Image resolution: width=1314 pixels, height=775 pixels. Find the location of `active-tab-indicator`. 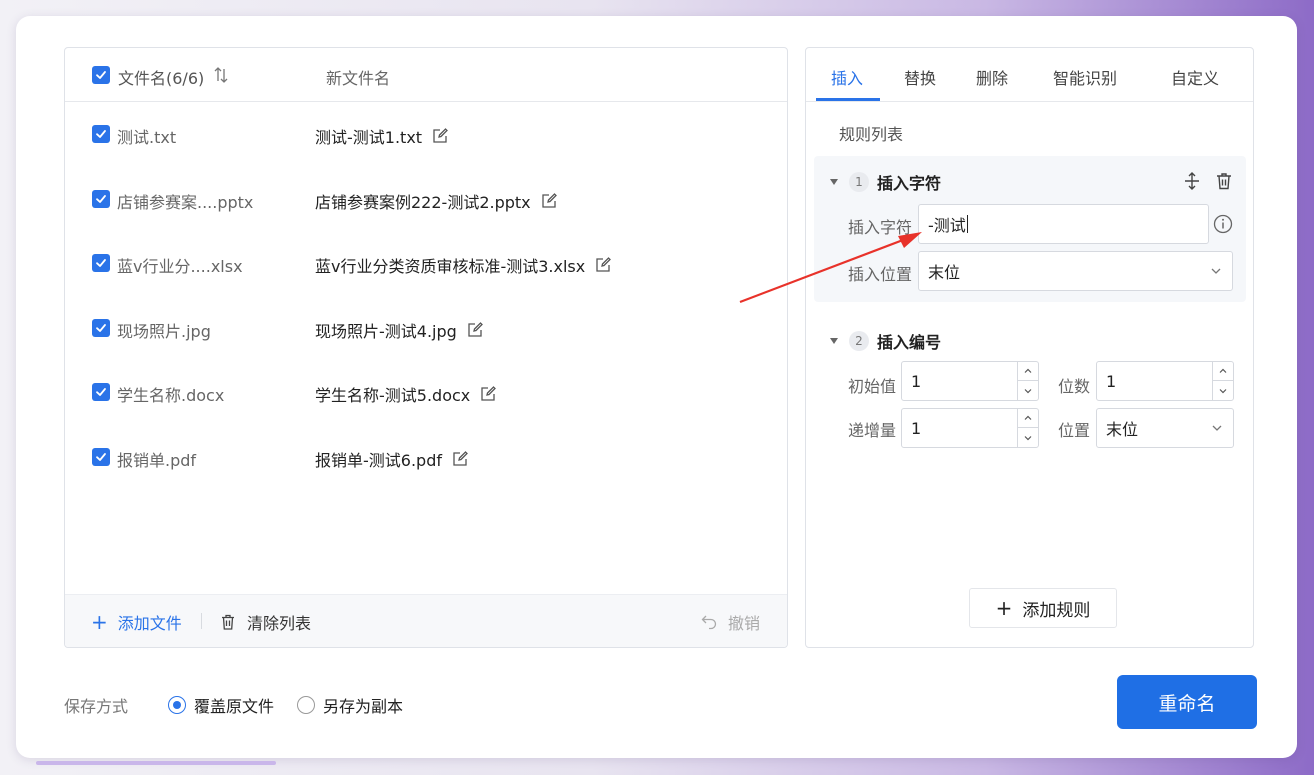

active-tab-indicator is located at coordinates (848, 99).